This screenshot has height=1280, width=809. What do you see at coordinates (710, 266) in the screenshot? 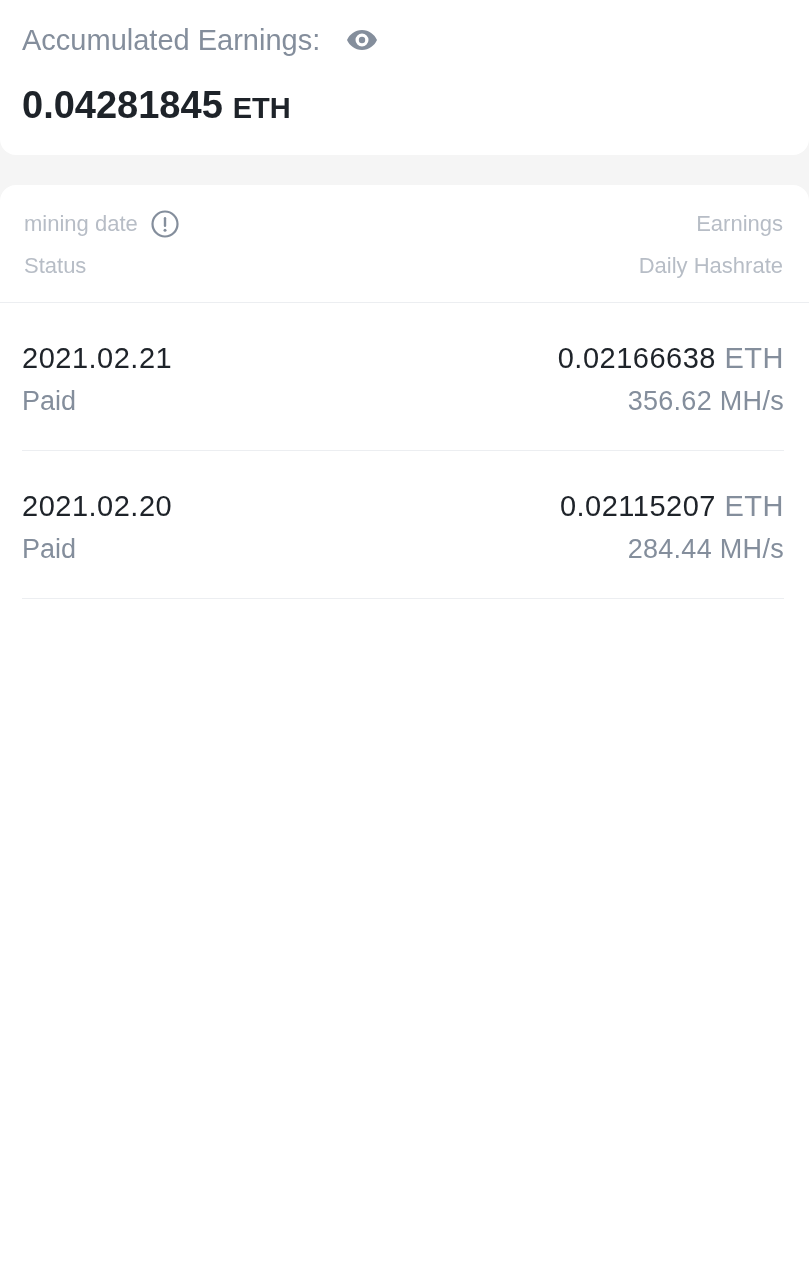
I see `column-header: Daily Hashrate` at bounding box center [710, 266].